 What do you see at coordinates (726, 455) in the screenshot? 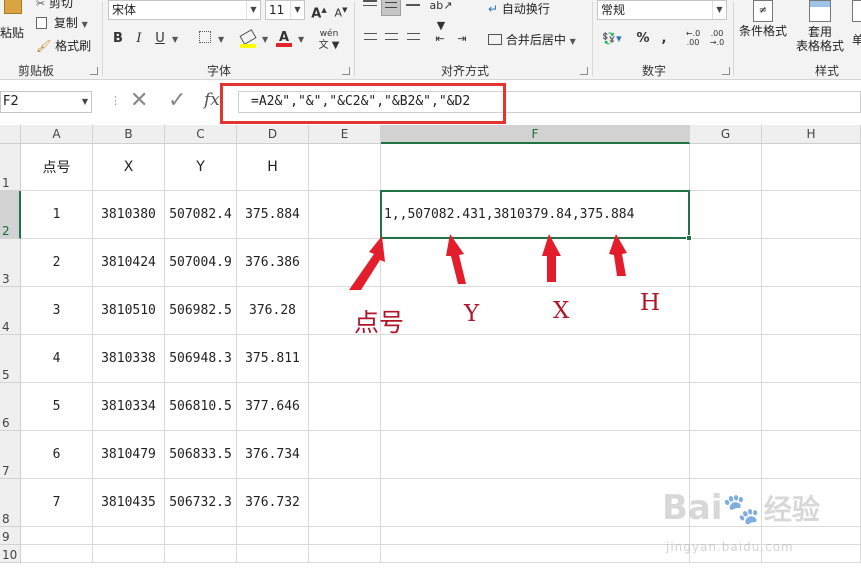
I see `cell-g7` at bounding box center [726, 455].